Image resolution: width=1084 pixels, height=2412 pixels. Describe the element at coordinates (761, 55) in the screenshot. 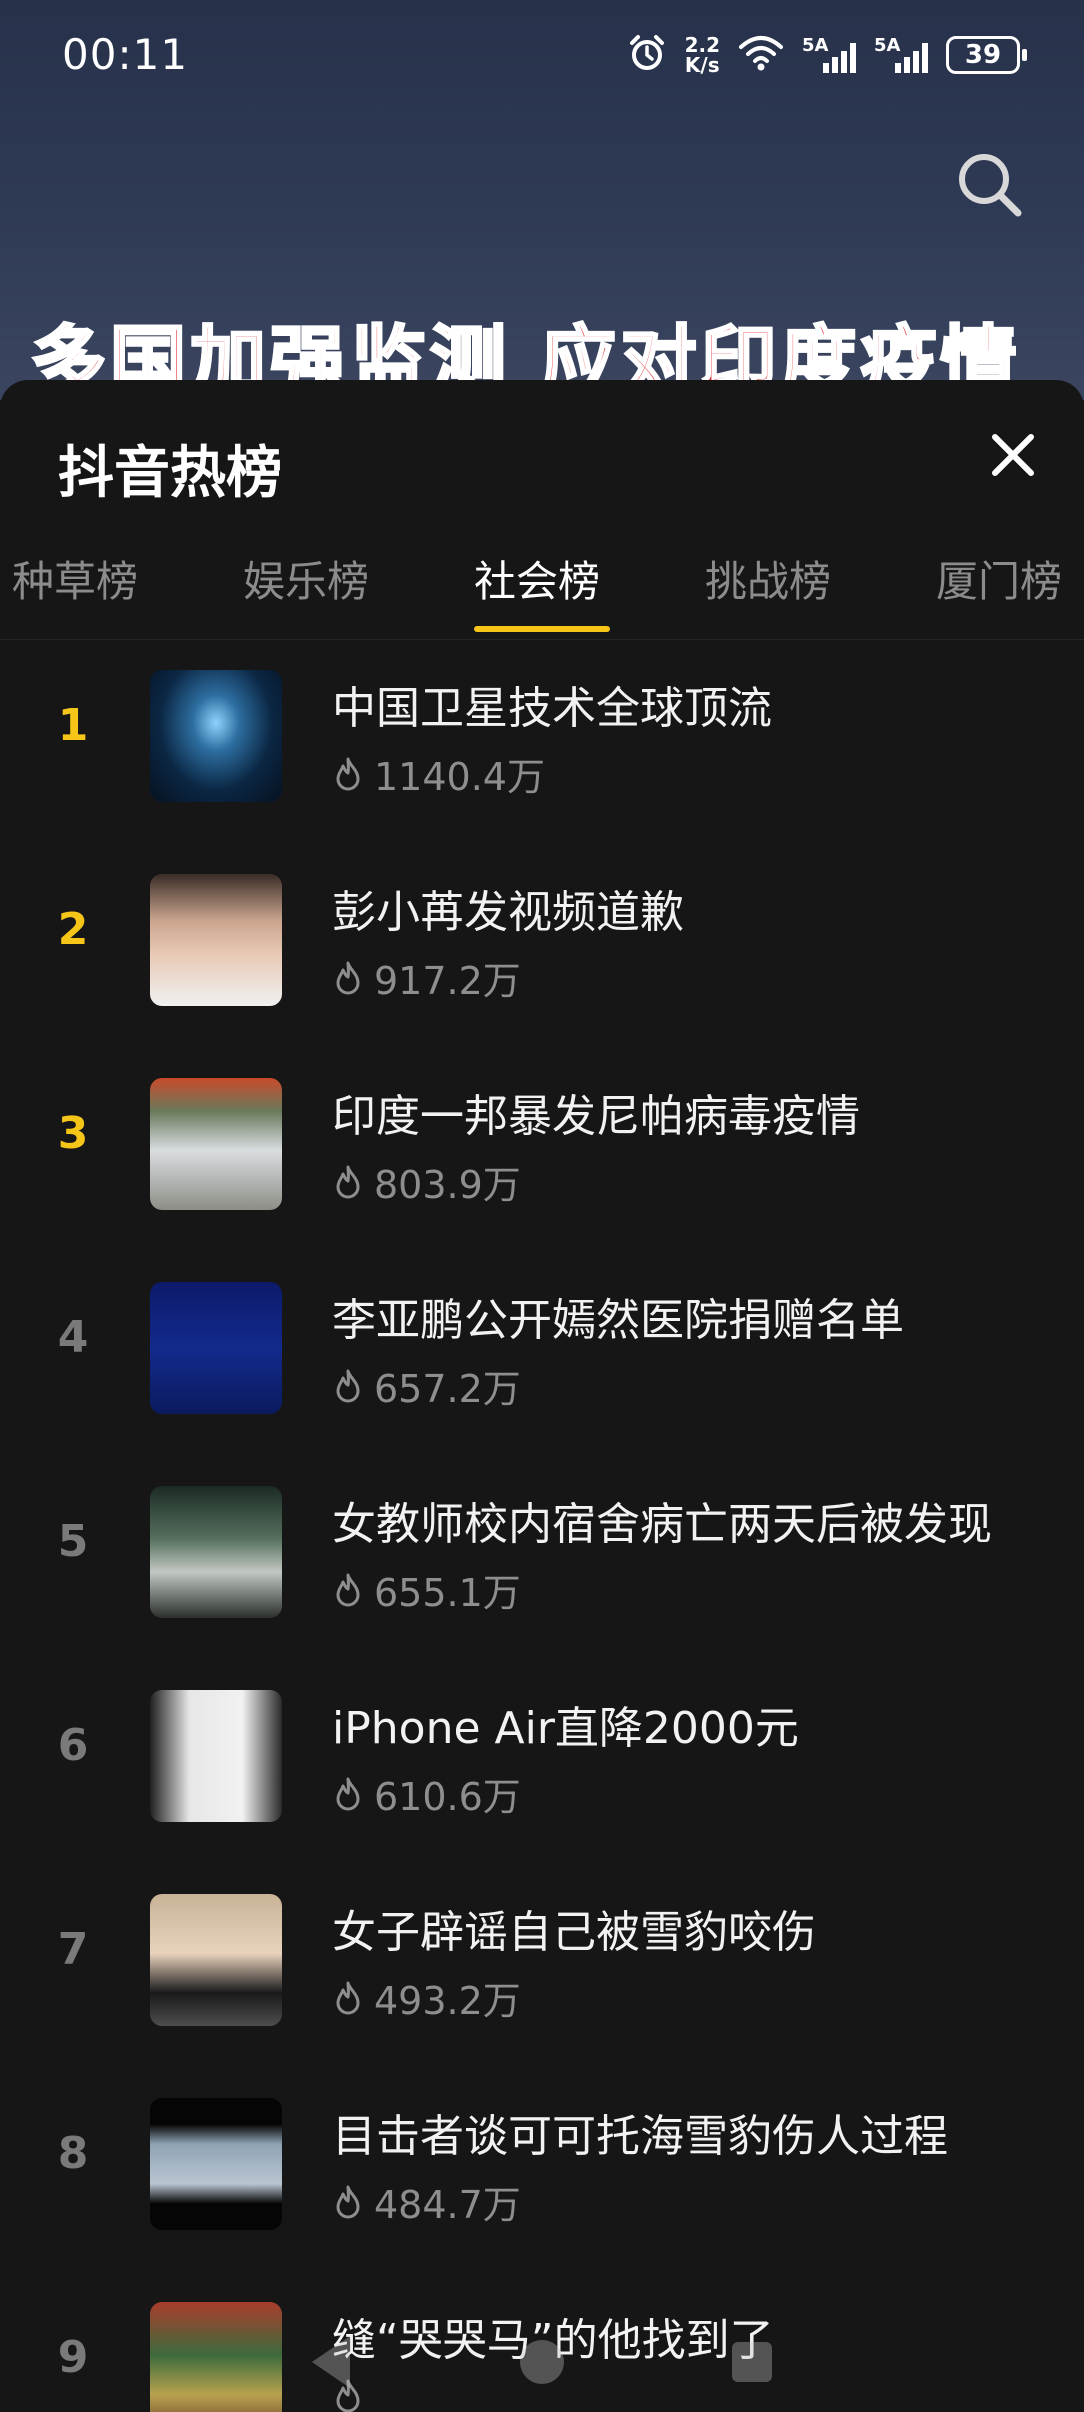

I see `wifi-icon` at that location.